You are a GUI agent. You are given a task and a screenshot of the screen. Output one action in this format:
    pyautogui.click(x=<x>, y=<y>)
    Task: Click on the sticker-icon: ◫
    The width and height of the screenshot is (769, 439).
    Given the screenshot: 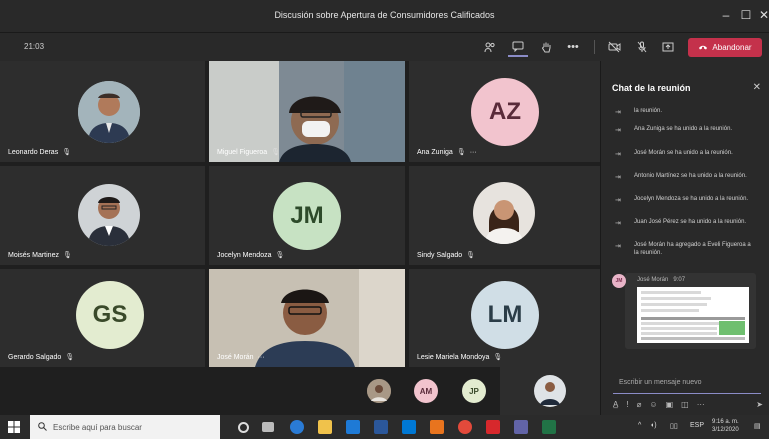 What is the action you would take?
    pyautogui.click(x=685, y=404)
    